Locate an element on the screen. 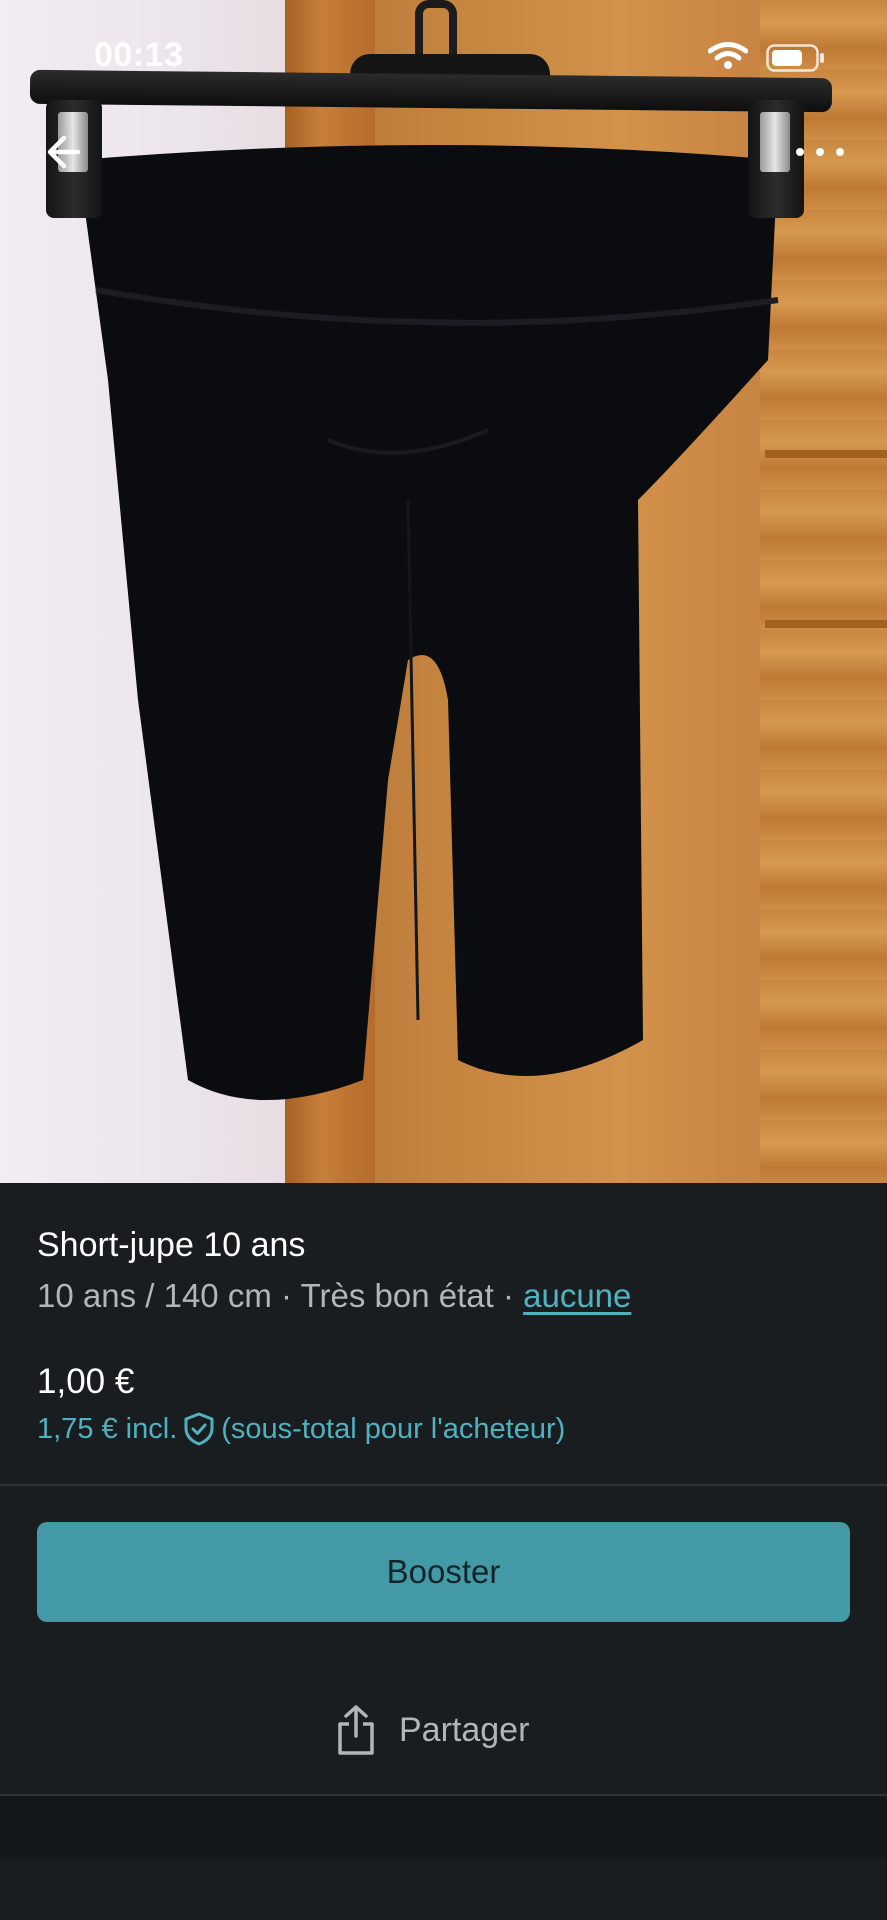 The height and width of the screenshot is (1920, 887). listing-title: Short-jupe 10 ans is located at coordinates (171, 1245).